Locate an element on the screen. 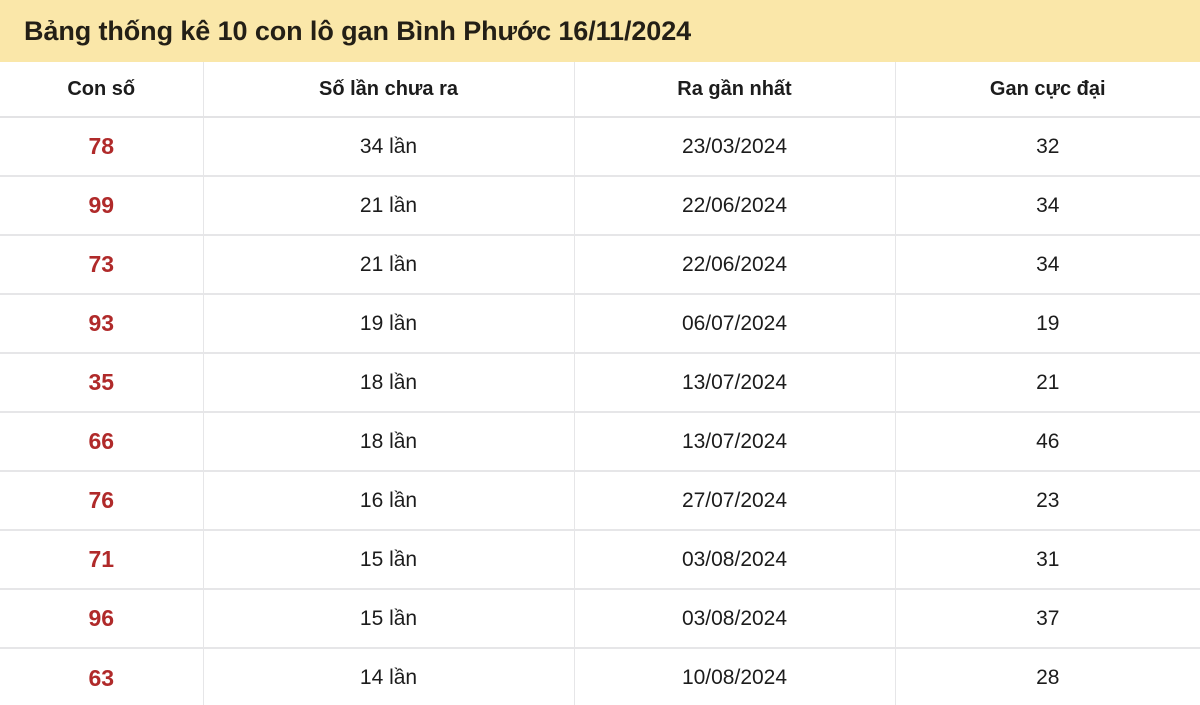 This screenshot has width=1200, height=705. cell-max_gan: 46 is located at coordinates (1047, 442).